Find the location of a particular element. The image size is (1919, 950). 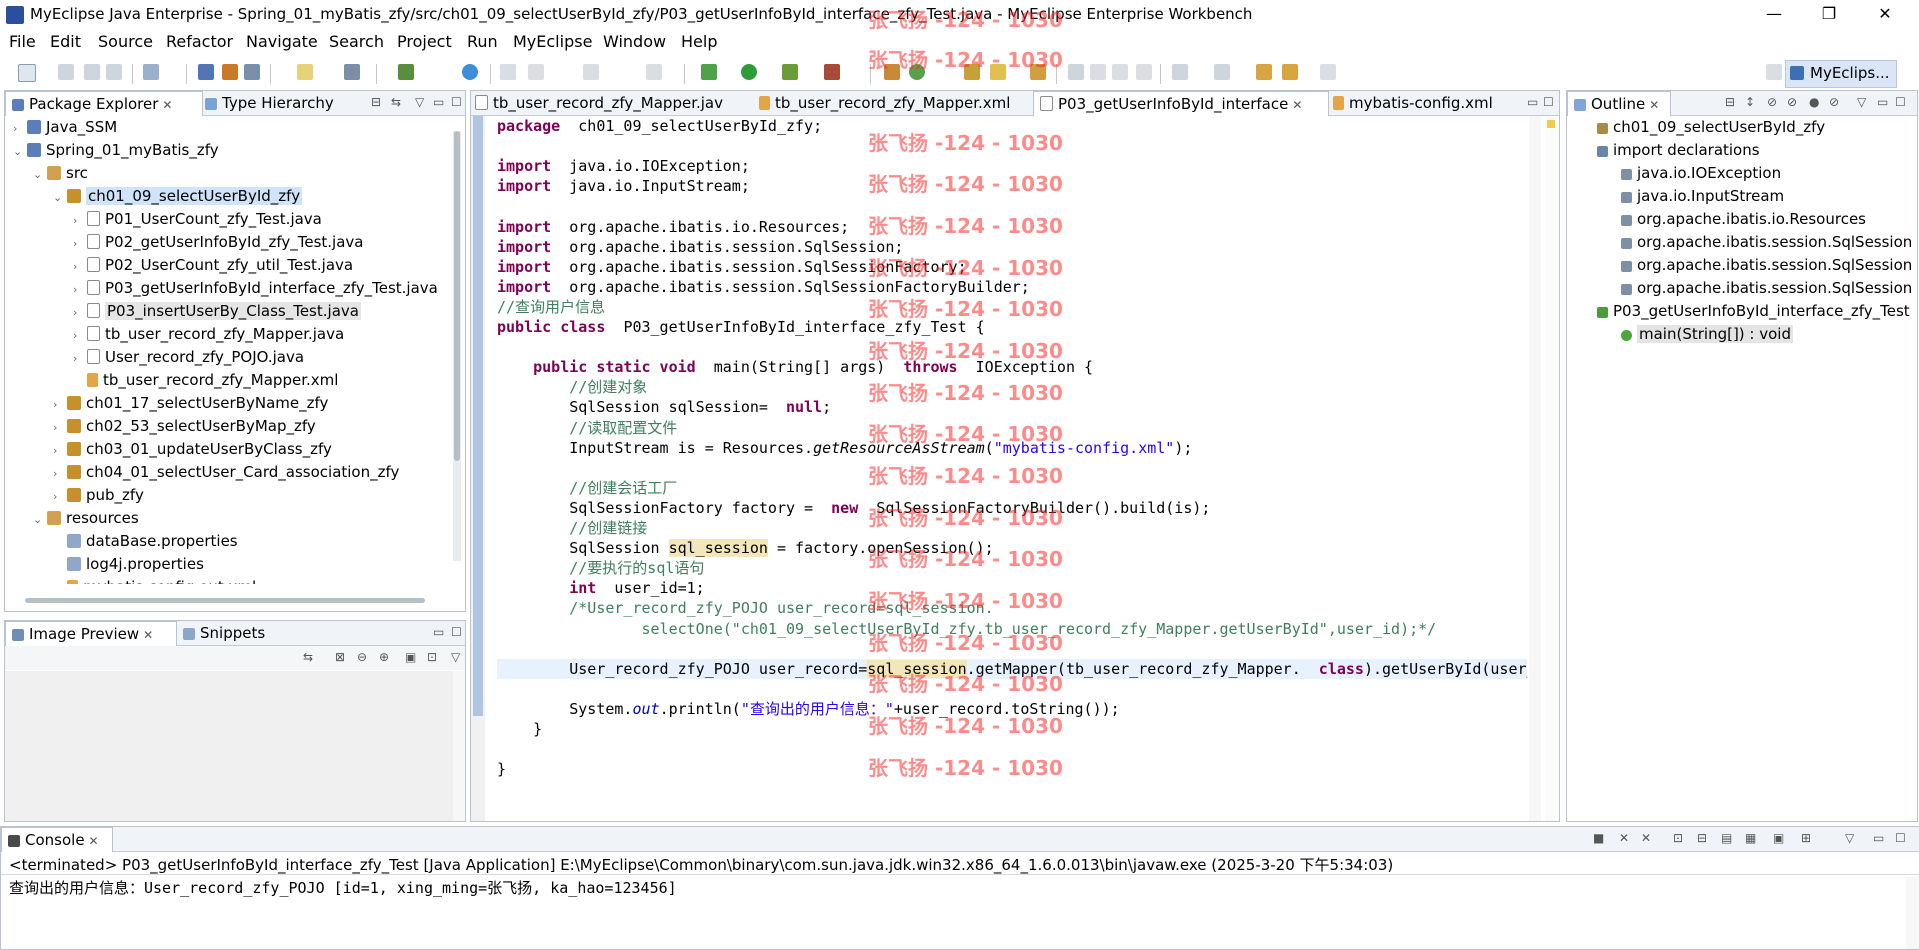

link-editor-icon: ⇆ is located at coordinates (396, 102).